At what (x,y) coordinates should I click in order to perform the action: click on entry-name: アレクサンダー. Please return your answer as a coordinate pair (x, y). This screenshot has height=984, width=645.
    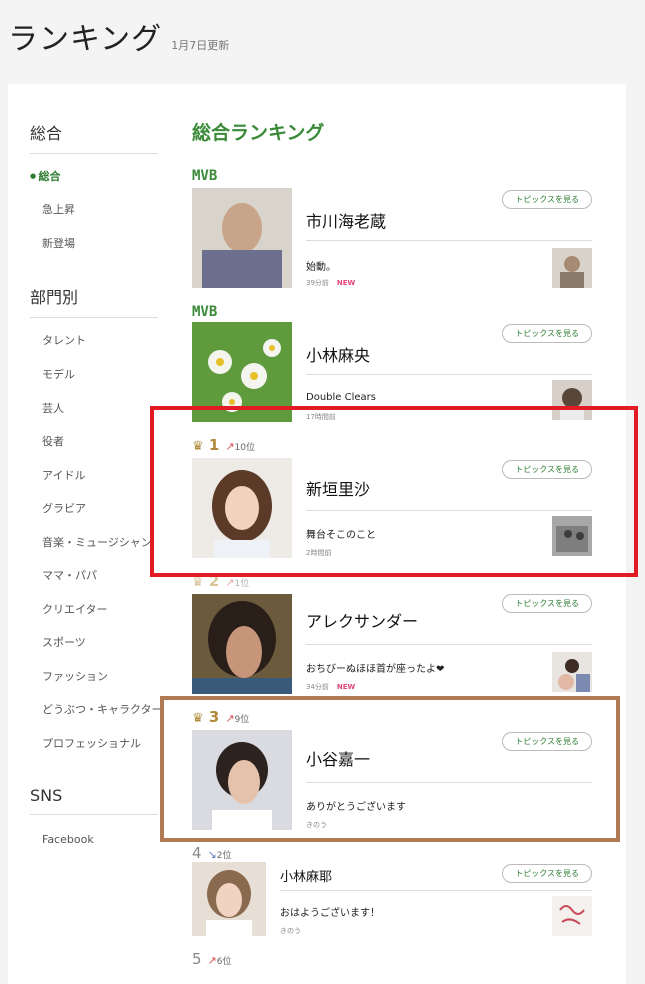
    Looking at the image, I should click on (362, 620).